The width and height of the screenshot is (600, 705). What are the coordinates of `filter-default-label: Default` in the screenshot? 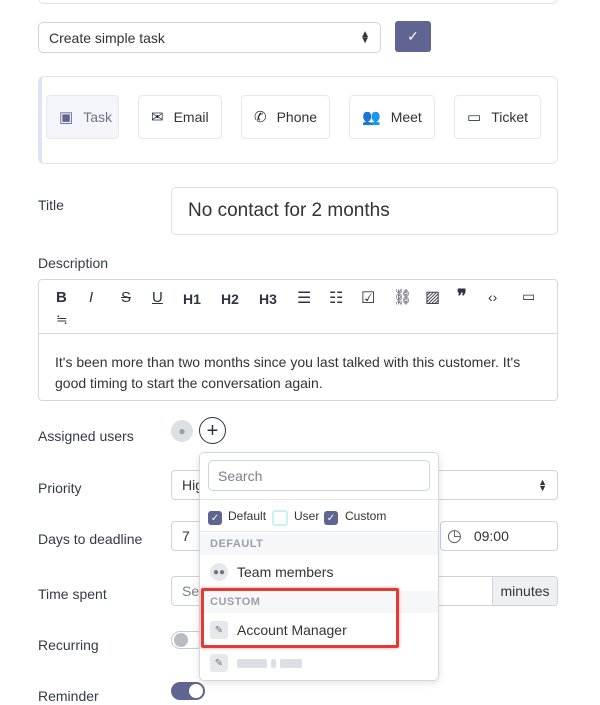 It's located at (247, 516).